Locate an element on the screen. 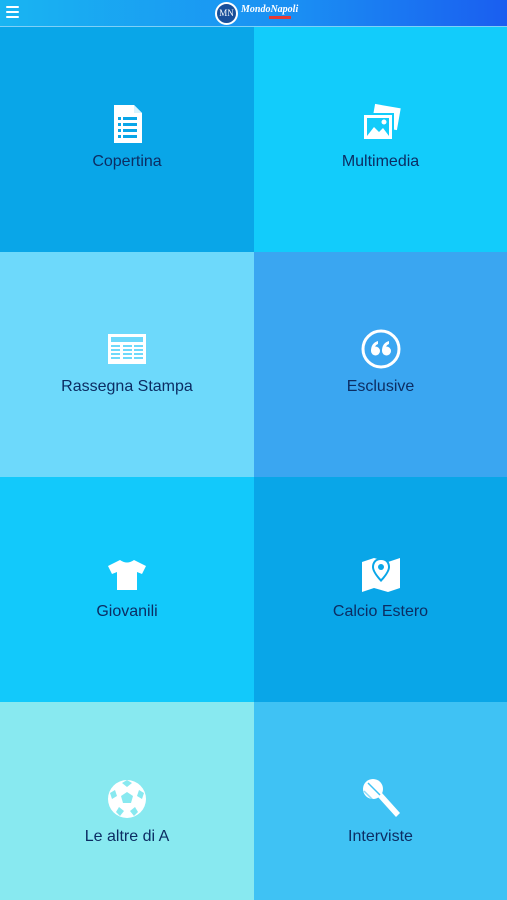  app-logo: MN MondoNapoli is located at coordinates (257, 13).